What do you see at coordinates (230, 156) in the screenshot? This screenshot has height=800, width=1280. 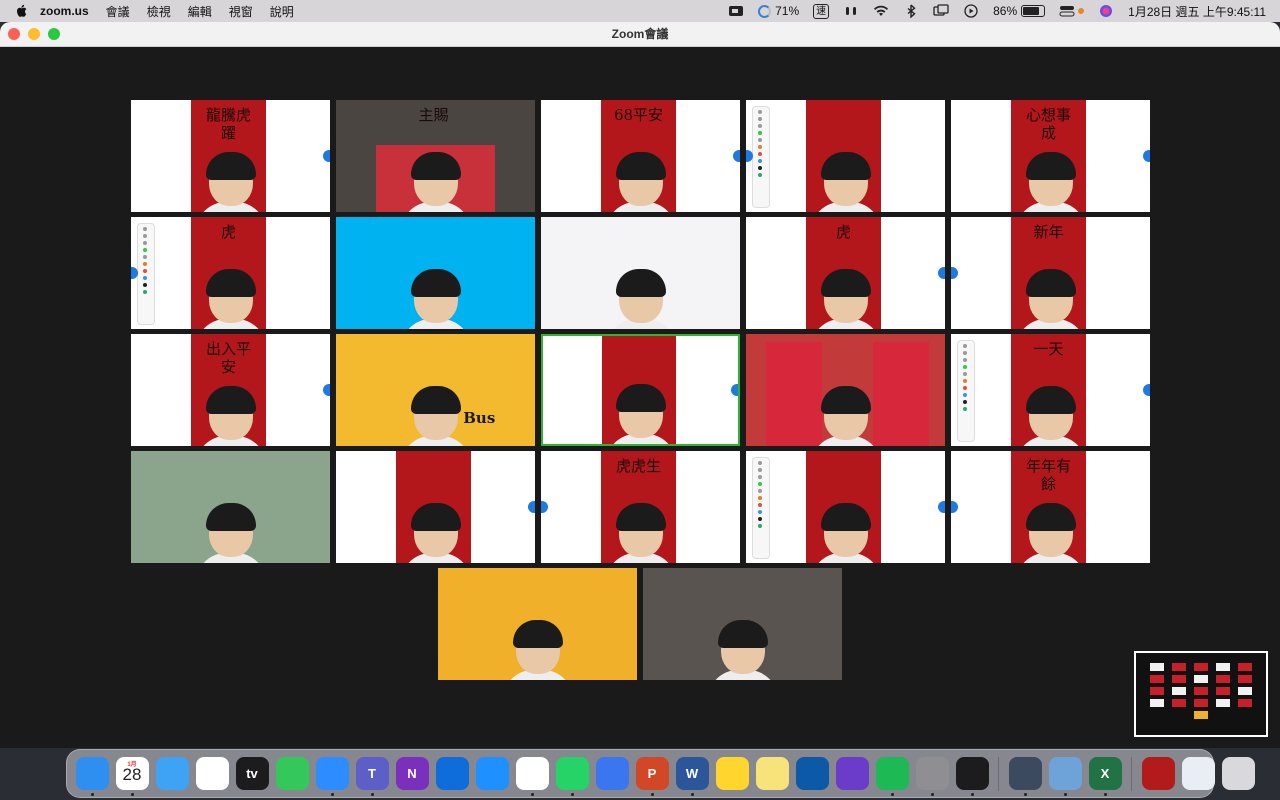 I see `video-tile: 龍騰虎躍` at bounding box center [230, 156].